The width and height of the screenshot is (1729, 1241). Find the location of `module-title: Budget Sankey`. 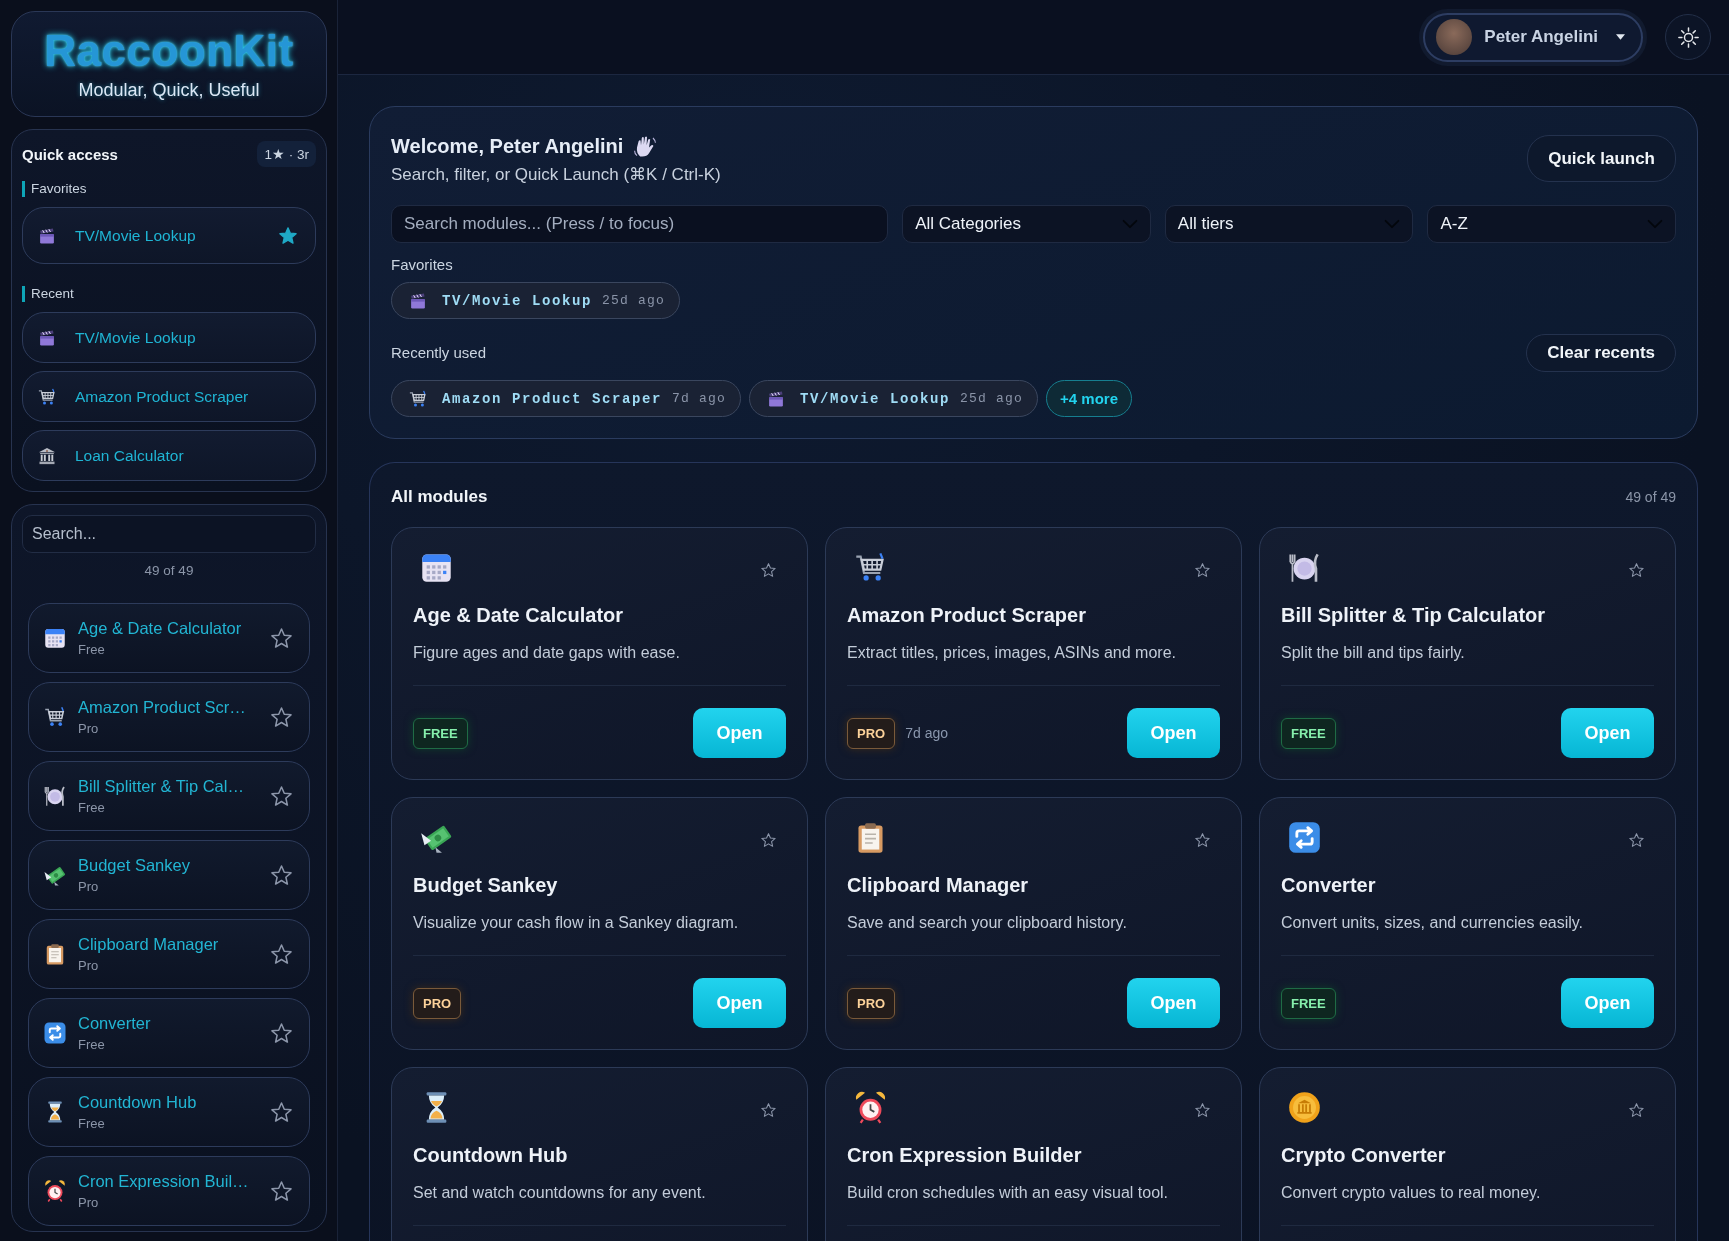

module-title: Budget Sankey is located at coordinates (486, 885).